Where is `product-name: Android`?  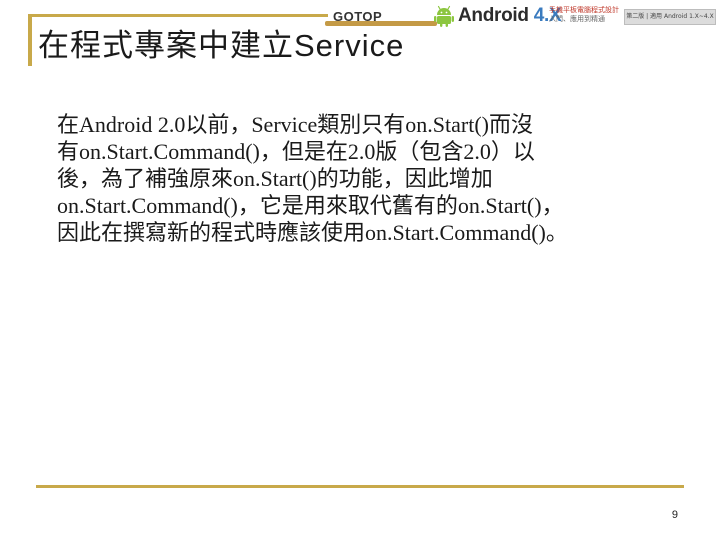
product-name: Android is located at coordinates (493, 15).